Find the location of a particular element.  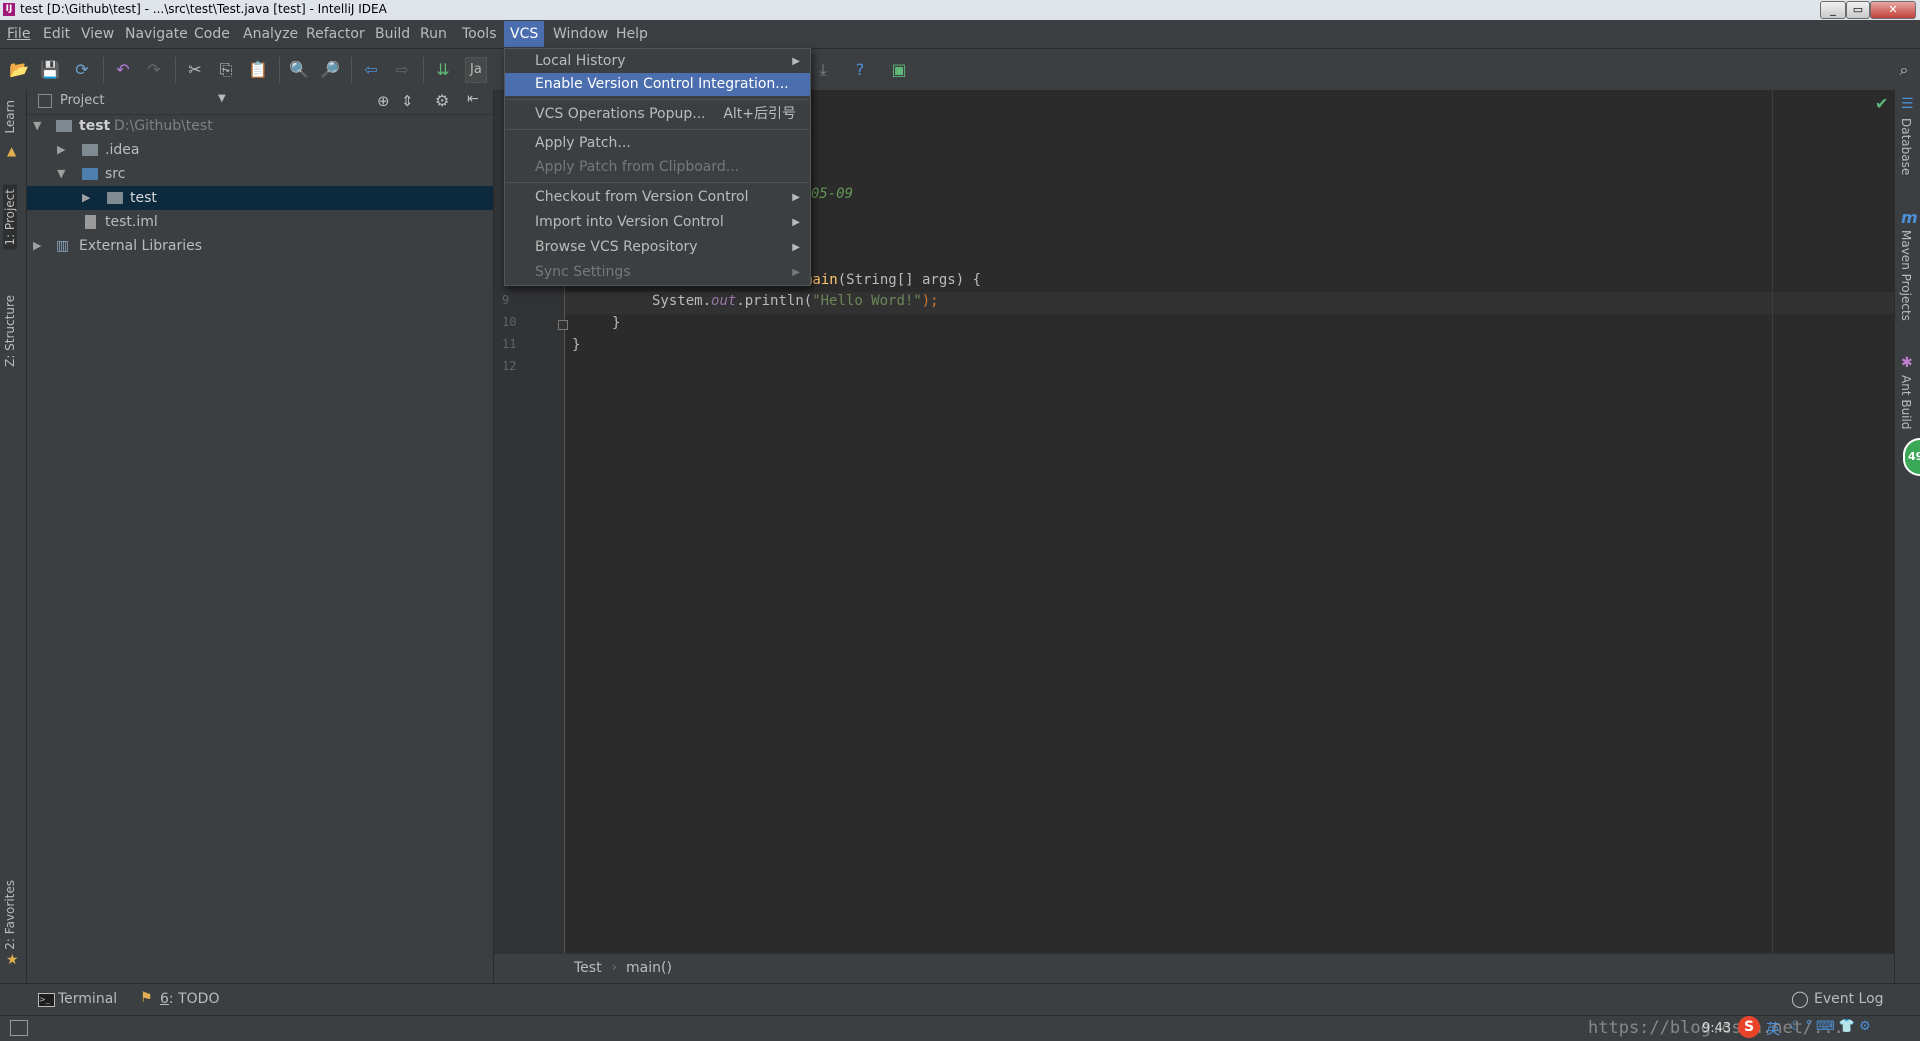

menu-item-label: Checkout from Version Control is located at coordinates (642, 197).